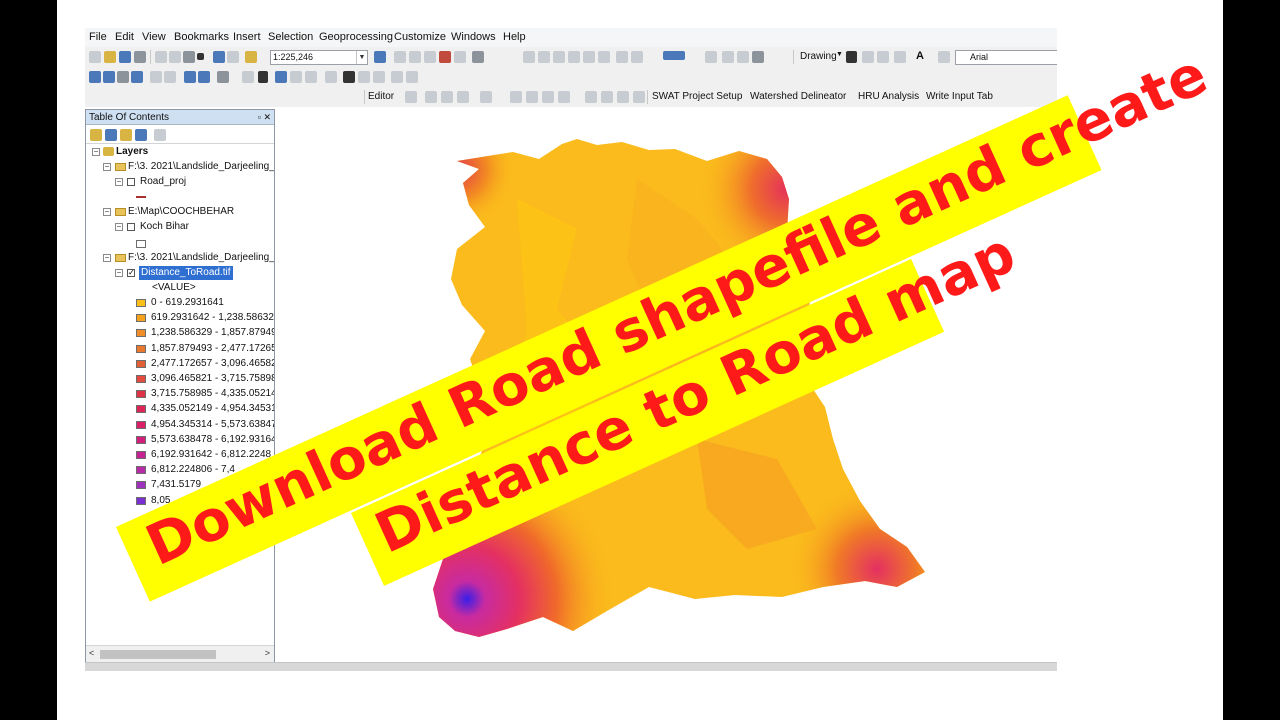 The image size is (1280, 720). Describe the element at coordinates (158, 654) in the screenshot. I see `scrollbar-thumb` at that location.